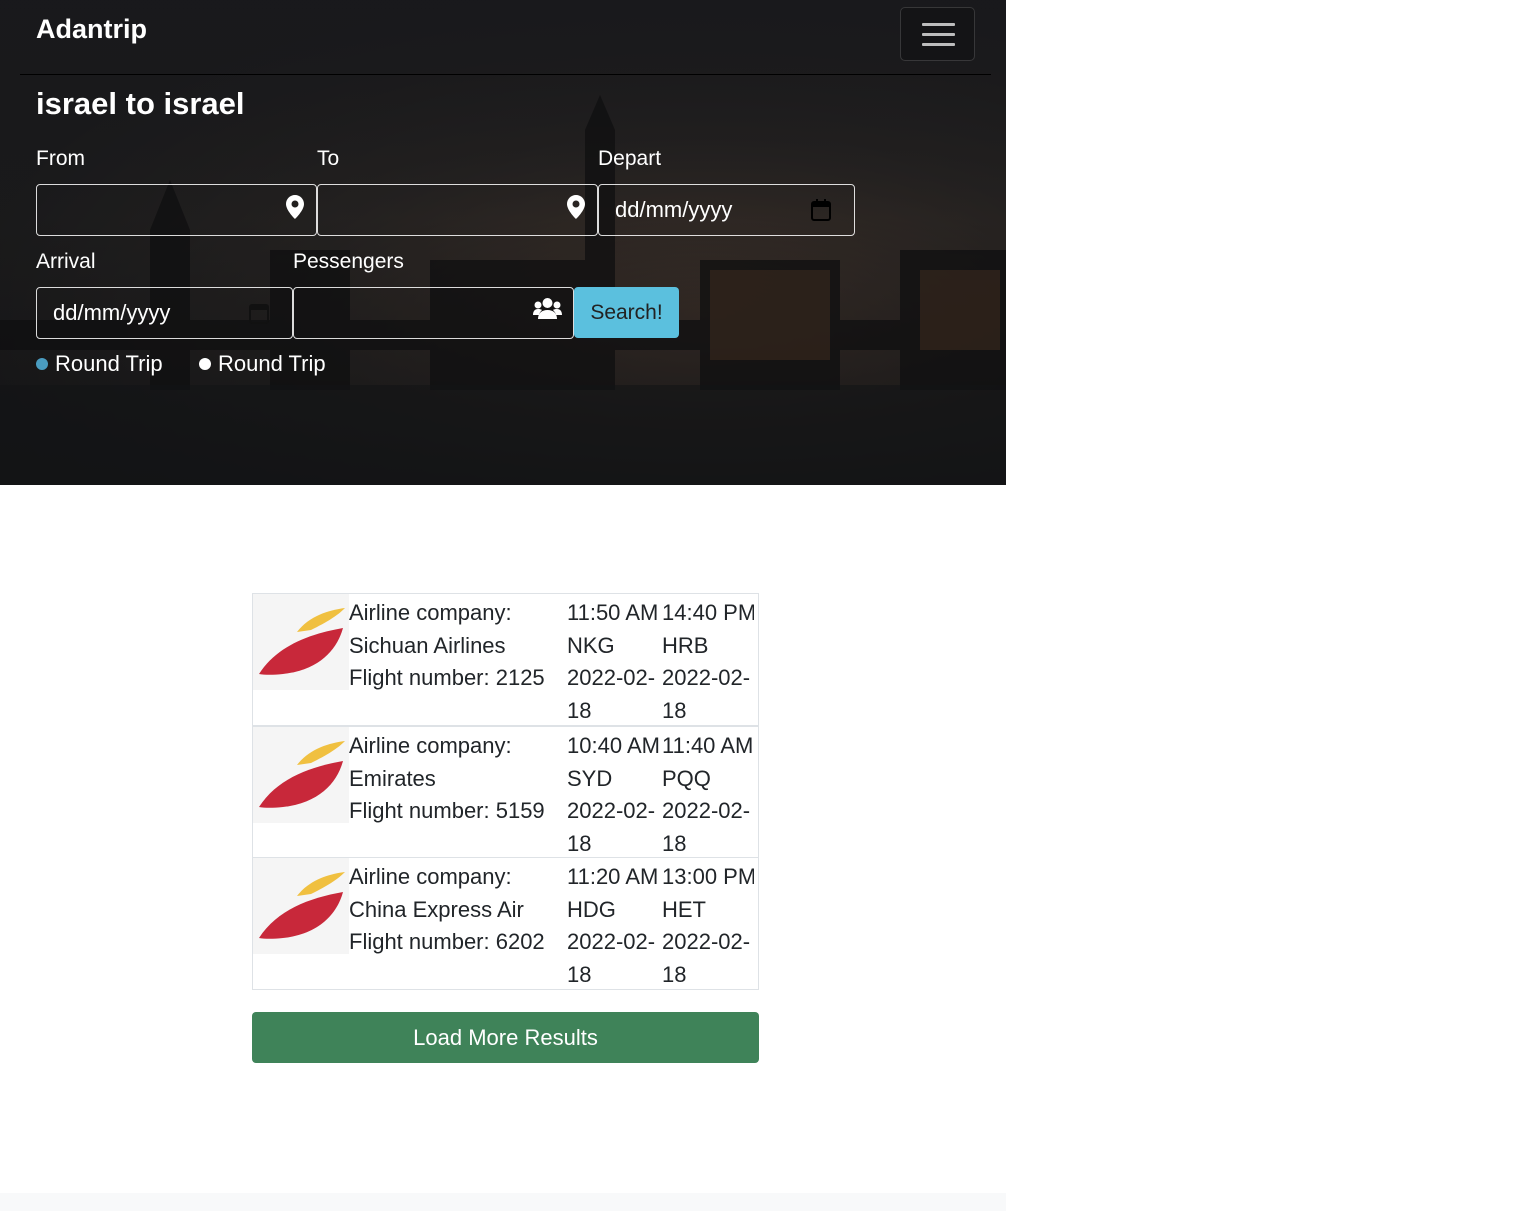 This screenshot has height=1211, width=1536. I want to click on users-icon, so click(547, 308).